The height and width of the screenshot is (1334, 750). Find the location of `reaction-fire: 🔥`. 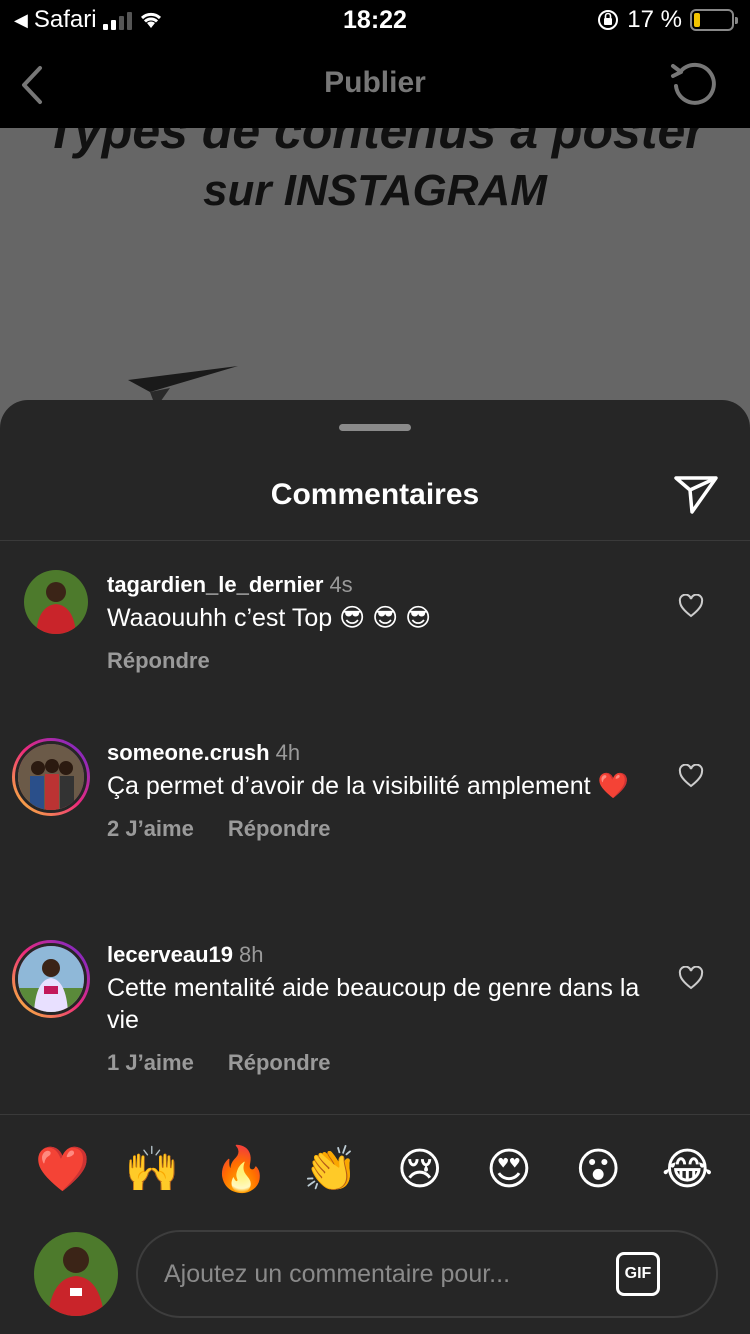

reaction-fire: 🔥 is located at coordinates (241, 1170).